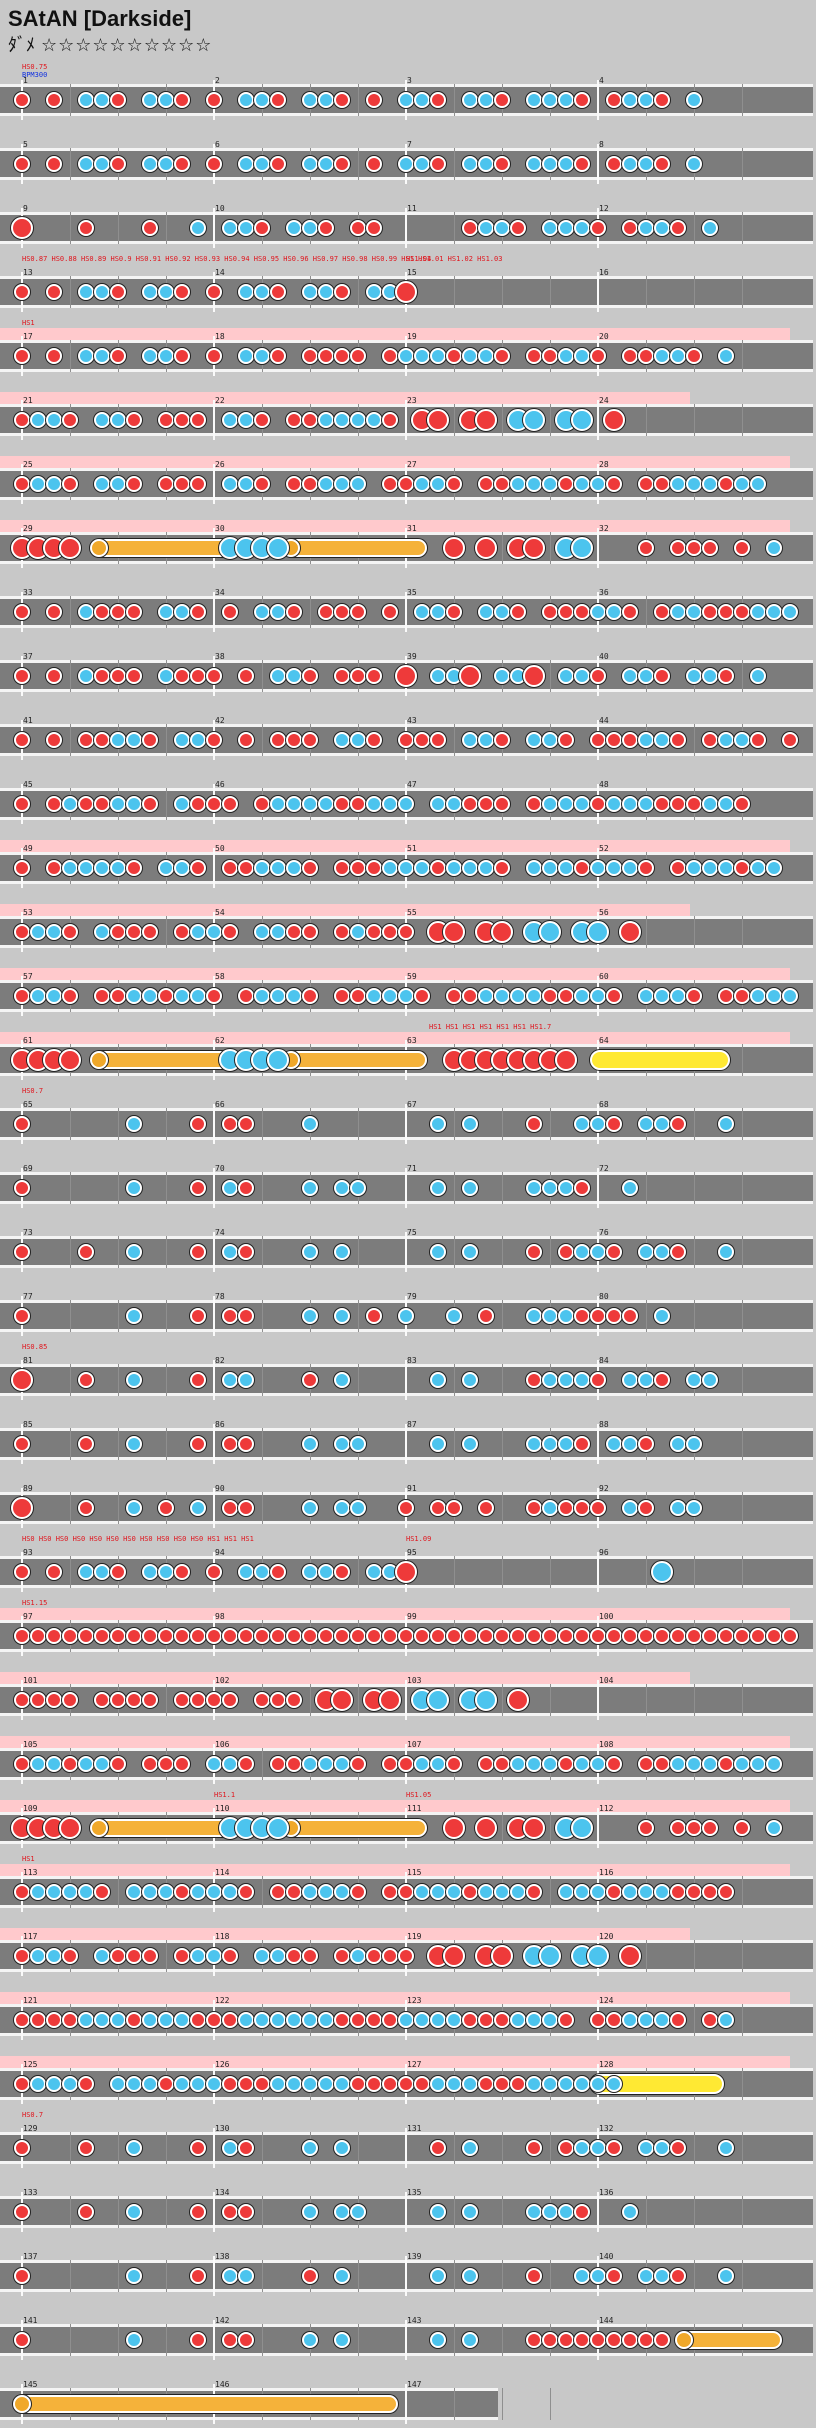 This screenshot has height=2428, width=816. I want to click on measure-number: 137, so click(30, 2256).